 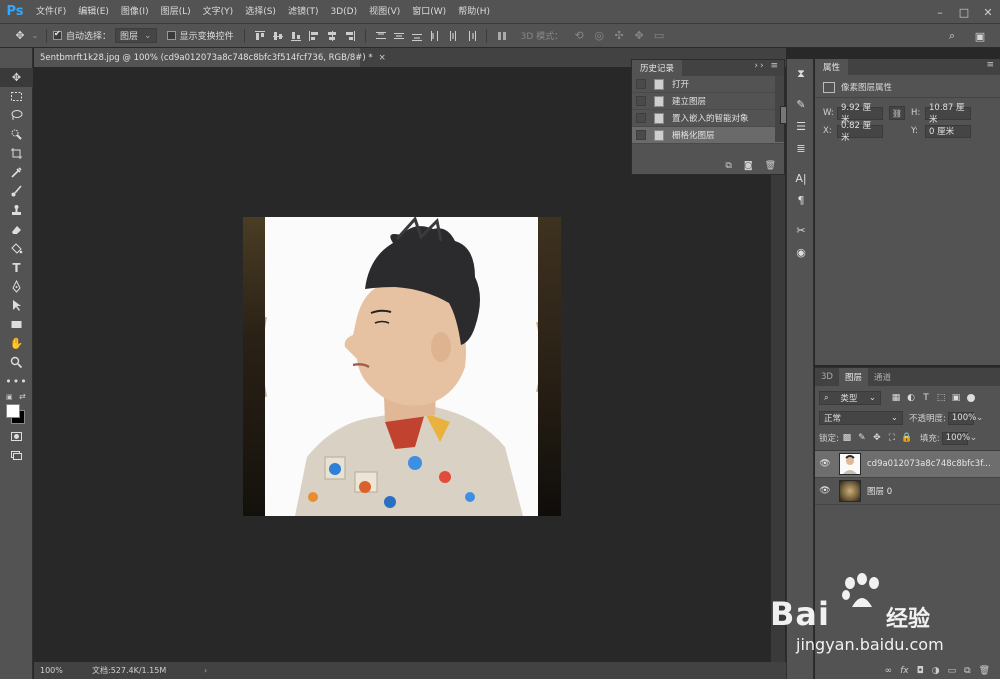 What do you see at coordinates (708, 135) in the screenshot?
I see `history-item-active: 栅格化图层` at bounding box center [708, 135].